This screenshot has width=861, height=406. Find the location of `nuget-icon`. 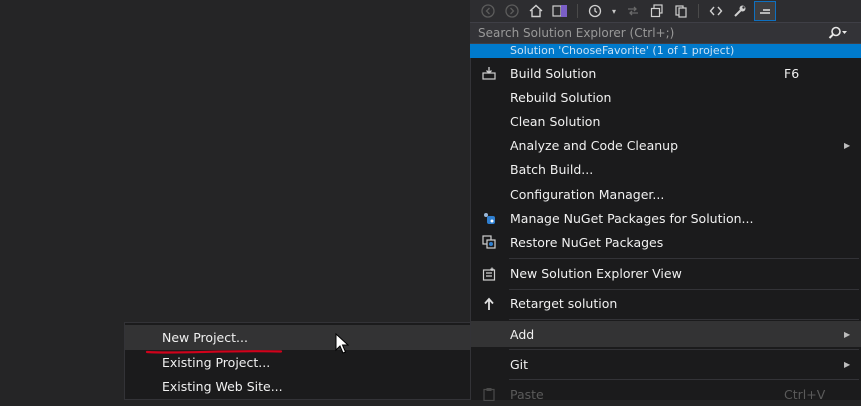

nuget-icon is located at coordinates (489, 218).